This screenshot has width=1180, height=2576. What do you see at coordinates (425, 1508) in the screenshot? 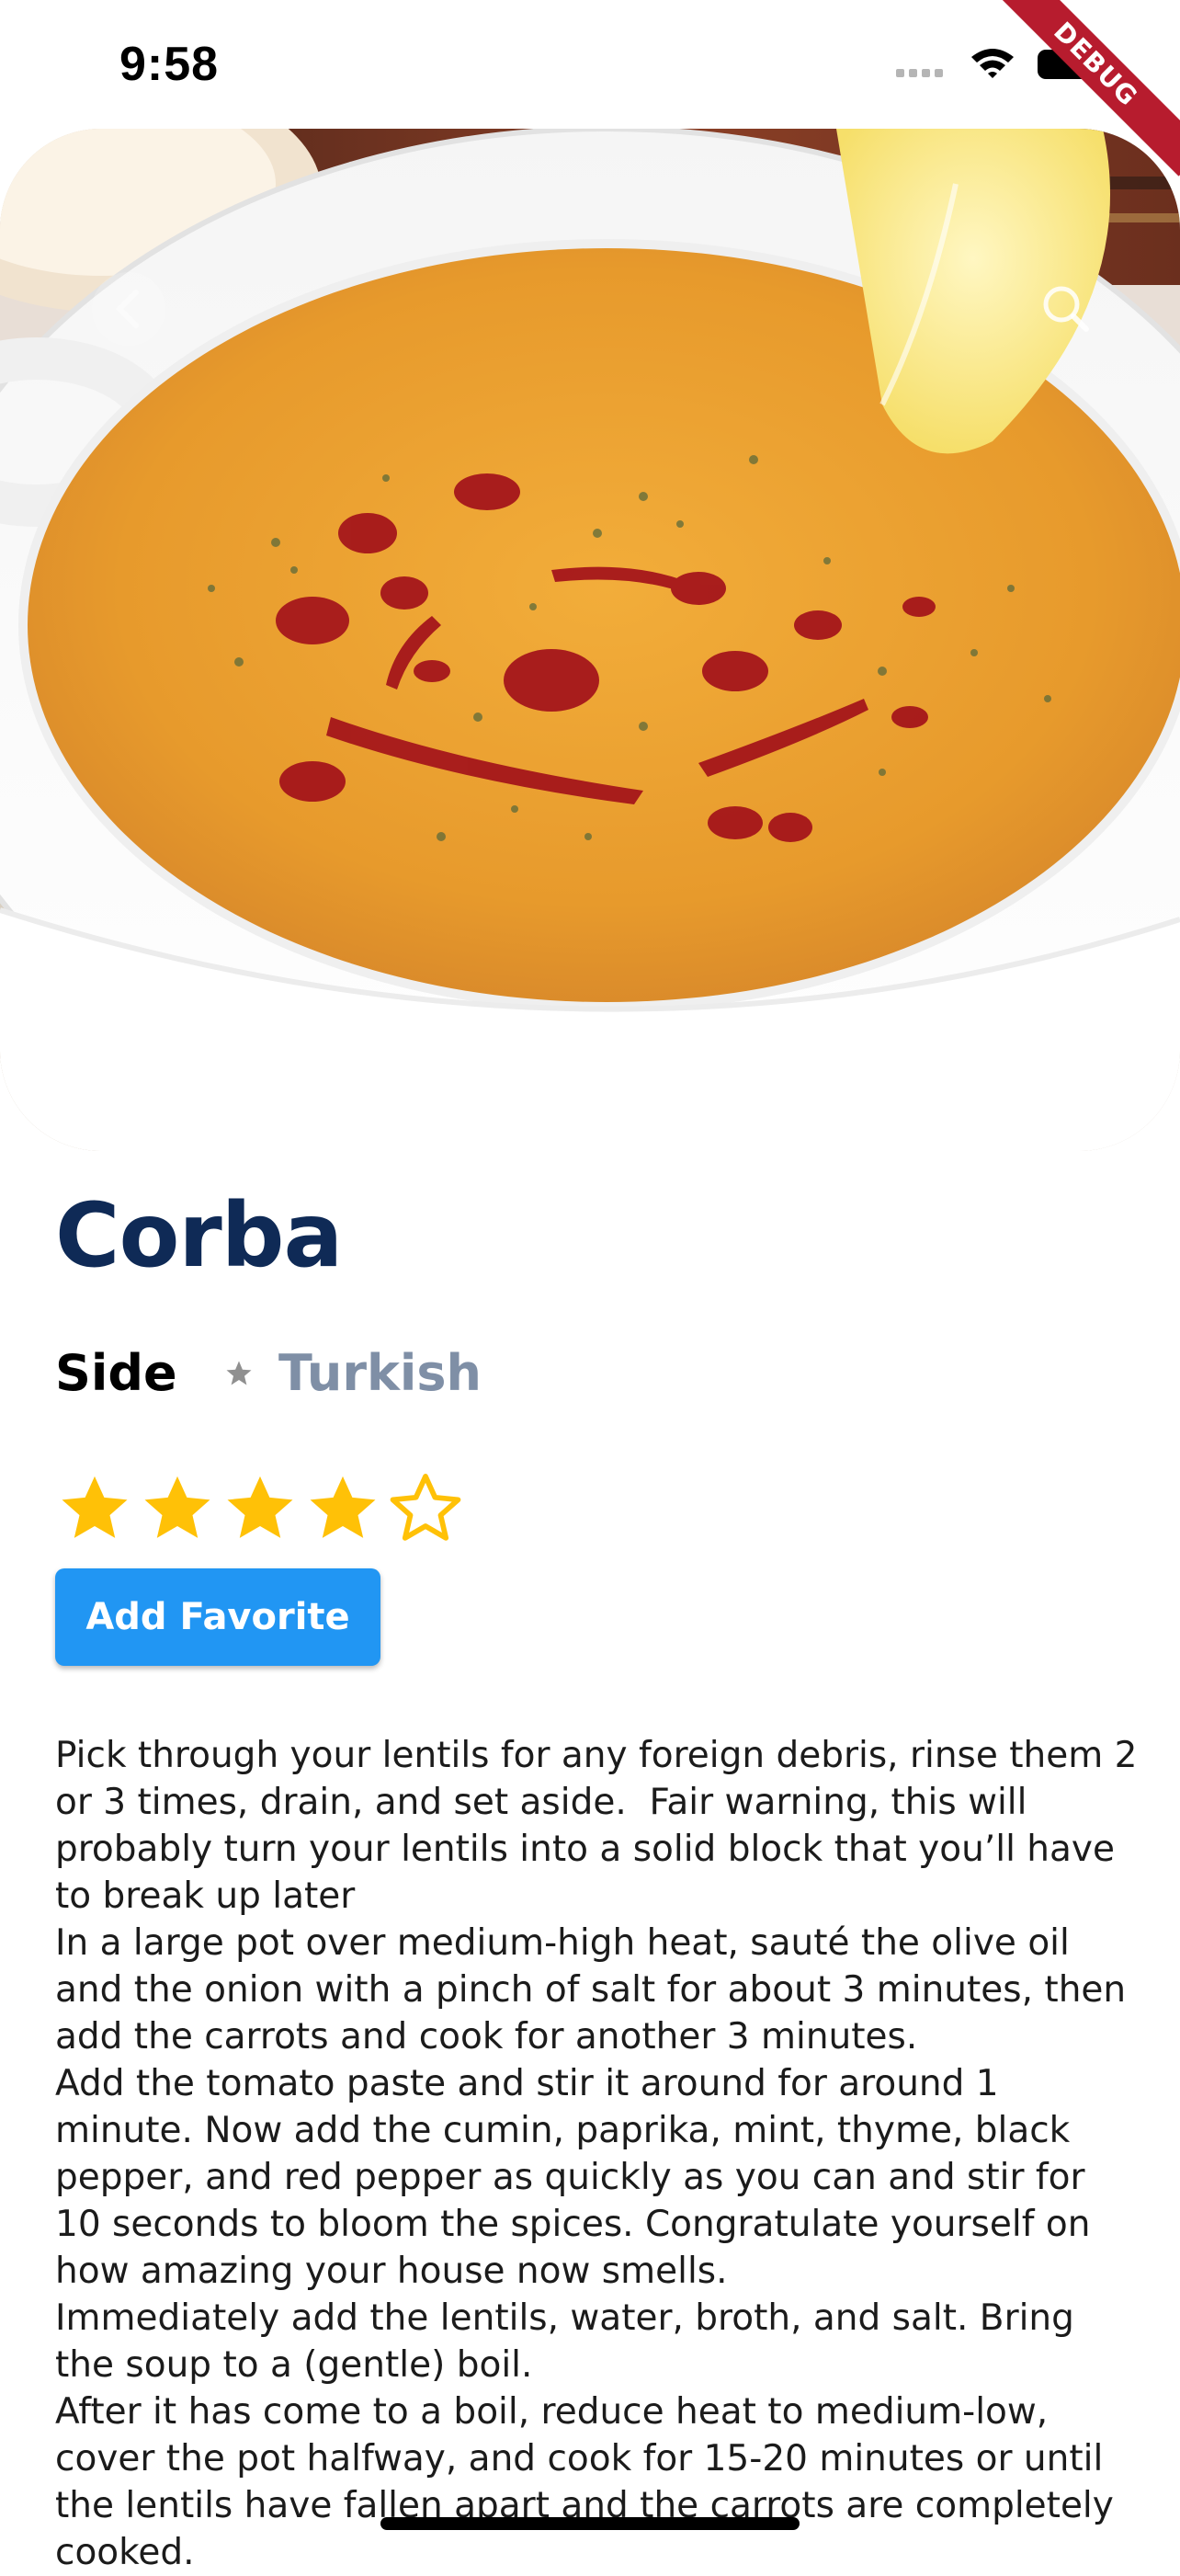
I see `star-empty-icon` at bounding box center [425, 1508].